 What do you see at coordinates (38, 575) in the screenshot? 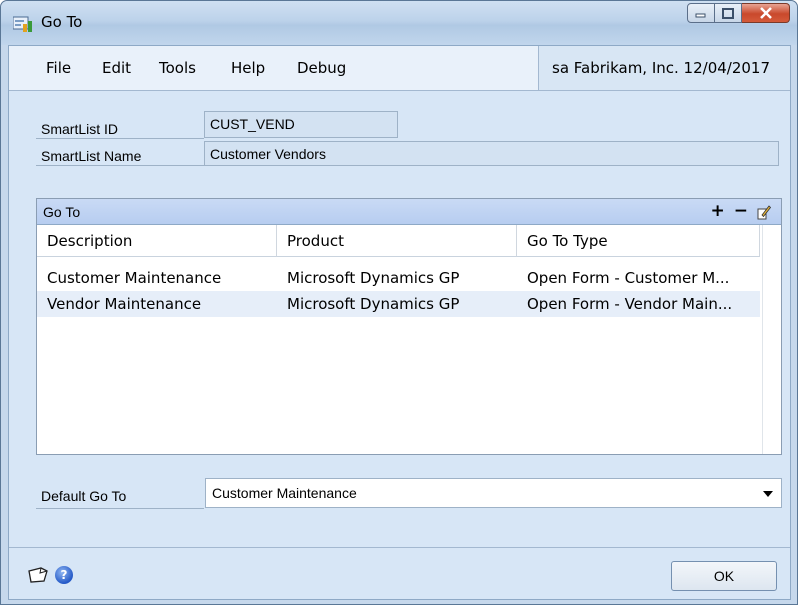
I see `note-icon` at bounding box center [38, 575].